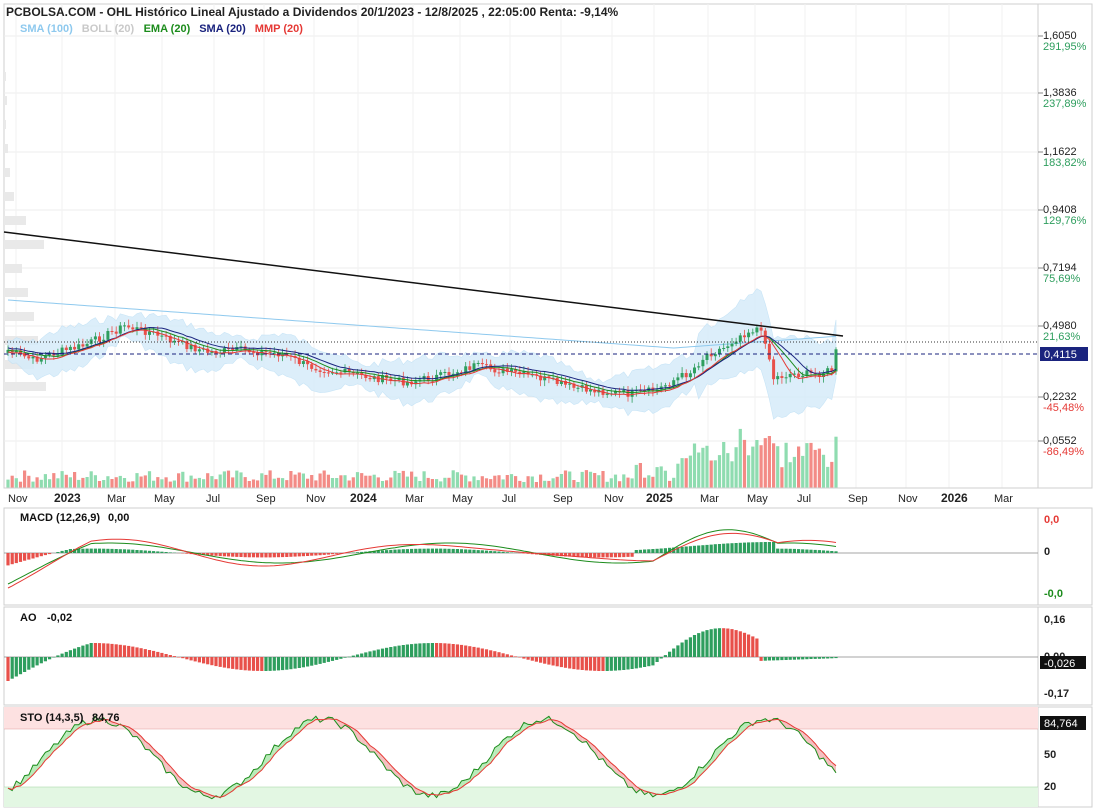 The height and width of the screenshot is (812, 1096). Describe the element at coordinates (25, 386) in the screenshot. I see `volume-profile-bar` at that location.